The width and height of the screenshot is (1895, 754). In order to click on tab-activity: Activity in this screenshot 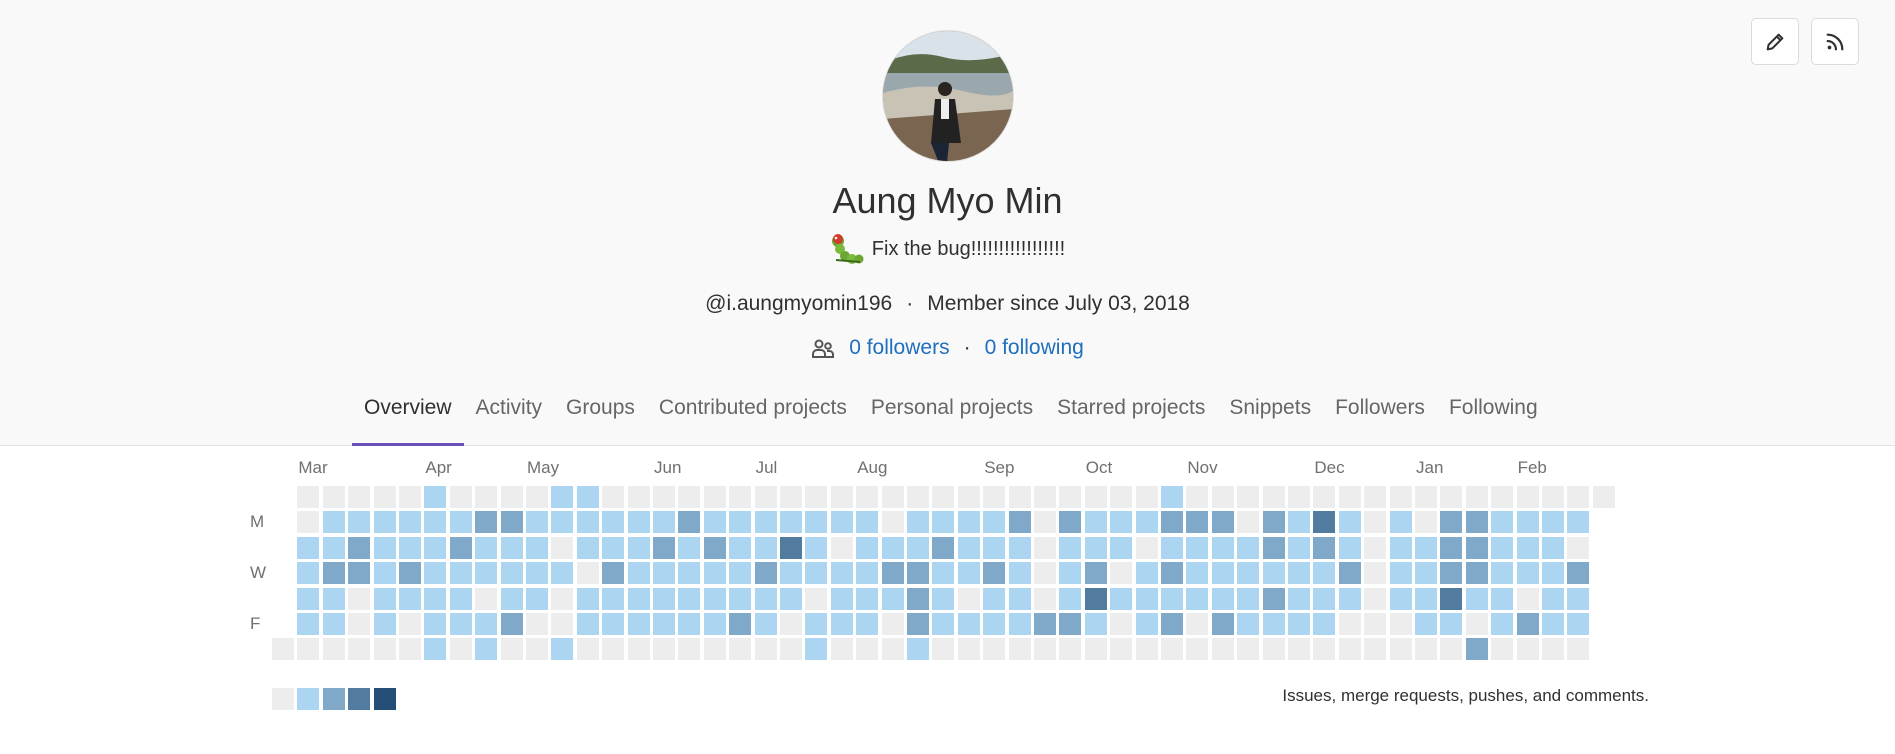, I will do `click(509, 415)`.